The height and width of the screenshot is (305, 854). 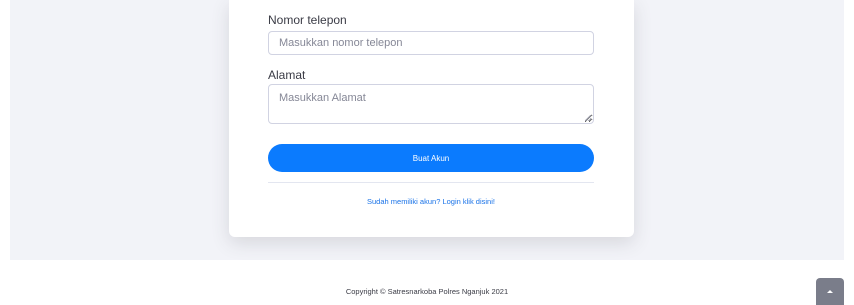 I want to click on chevron-up-icon, so click(x=830, y=291).